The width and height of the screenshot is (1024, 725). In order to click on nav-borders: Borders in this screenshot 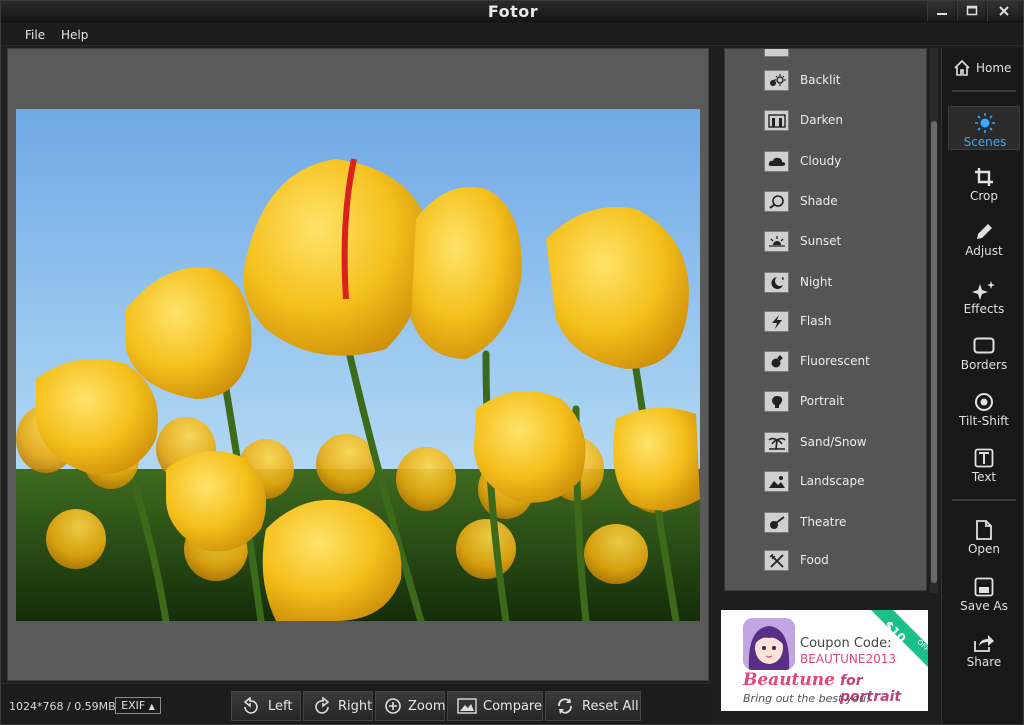, I will do `click(984, 352)`.